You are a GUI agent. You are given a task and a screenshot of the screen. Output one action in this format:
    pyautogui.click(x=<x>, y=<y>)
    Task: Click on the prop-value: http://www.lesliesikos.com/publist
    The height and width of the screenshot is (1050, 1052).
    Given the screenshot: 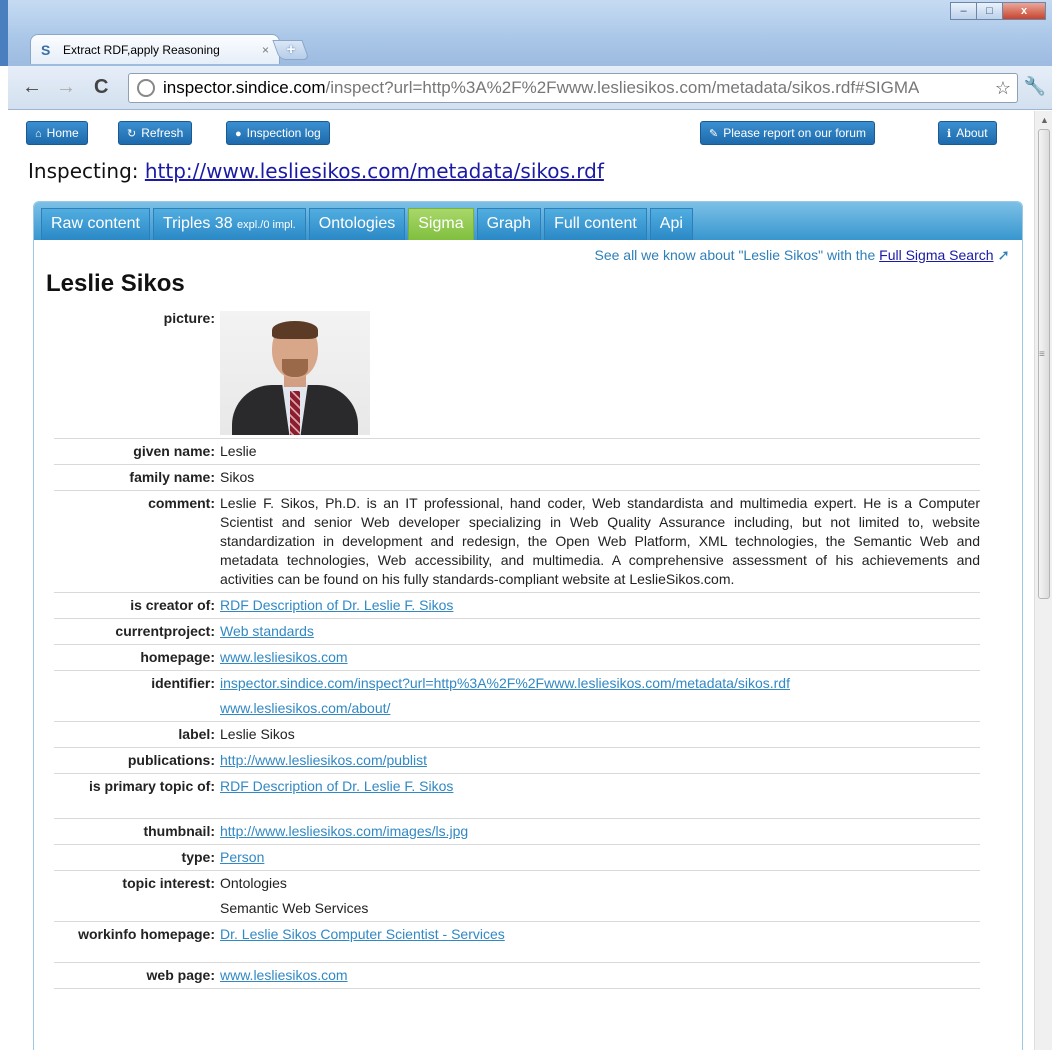 What is the action you would take?
    pyautogui.click(x=600, y=760)
    